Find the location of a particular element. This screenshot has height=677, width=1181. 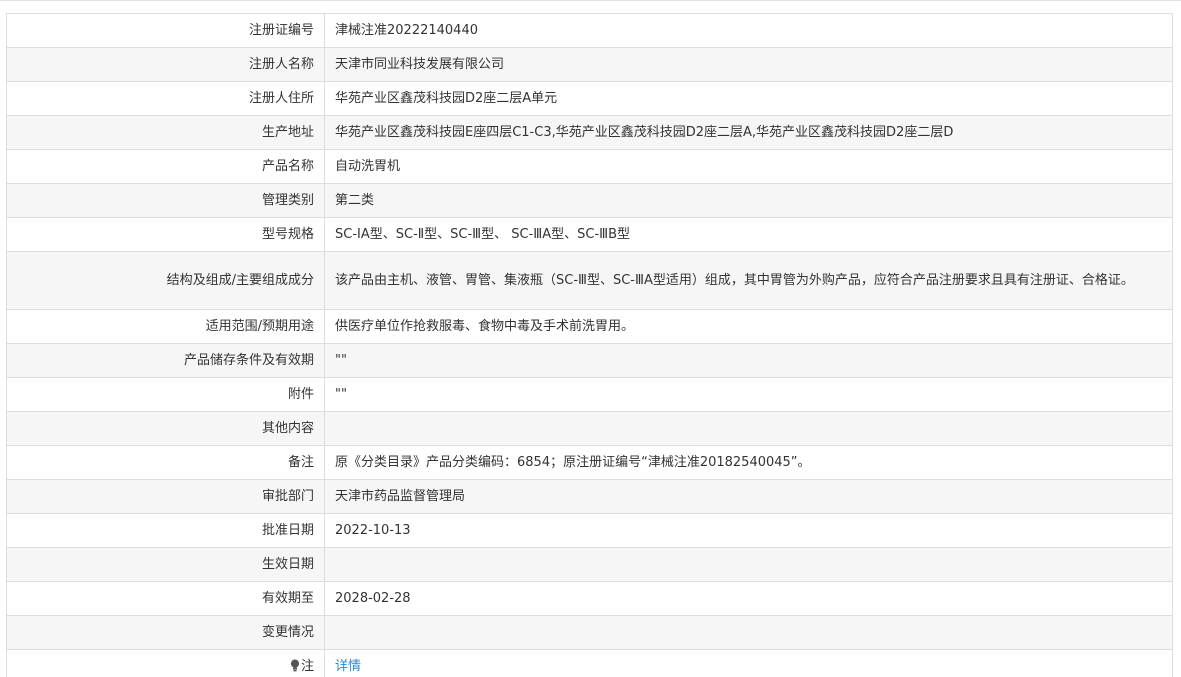

note-label-cell: 注 is located at coordinates (165, 663).